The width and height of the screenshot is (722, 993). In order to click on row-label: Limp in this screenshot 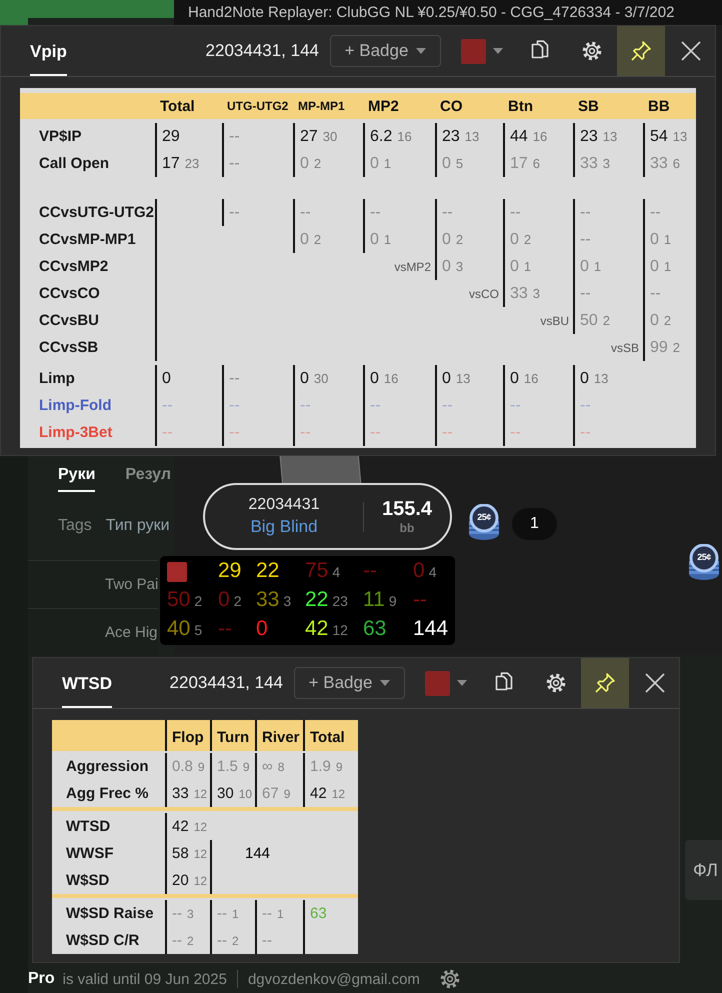, I will do `click(57, 379)`.